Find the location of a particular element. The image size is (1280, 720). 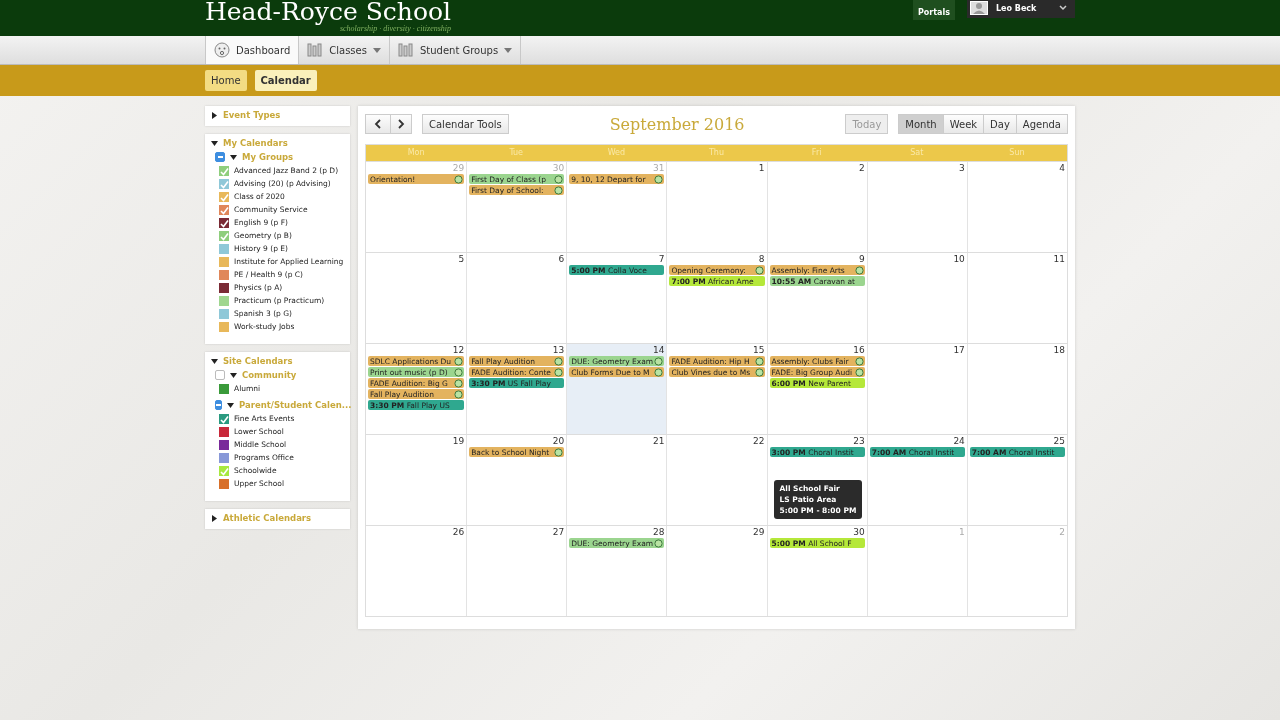

weekday-header: Tue is located at coordinates (516, 153).